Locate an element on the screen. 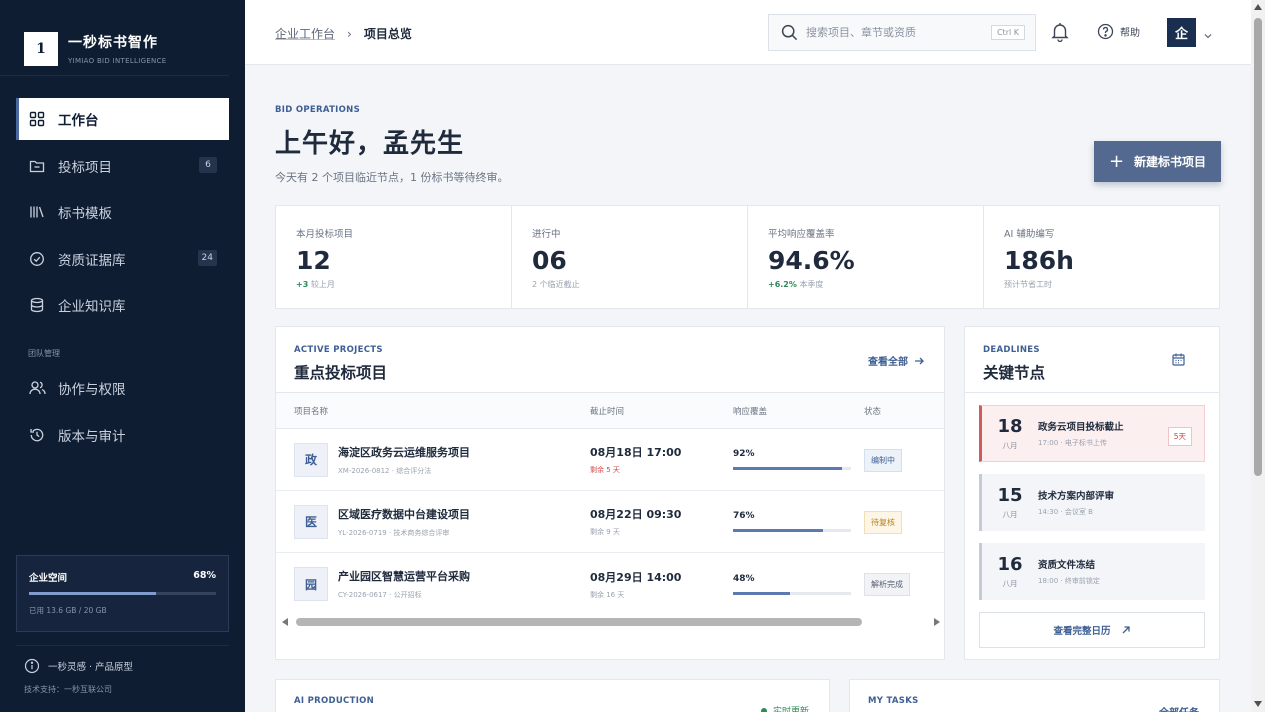 Image resolution: width=1265 pixels, height=712 pixels. projects-title: 重点投标项目 is located at coordinates (341, 373).